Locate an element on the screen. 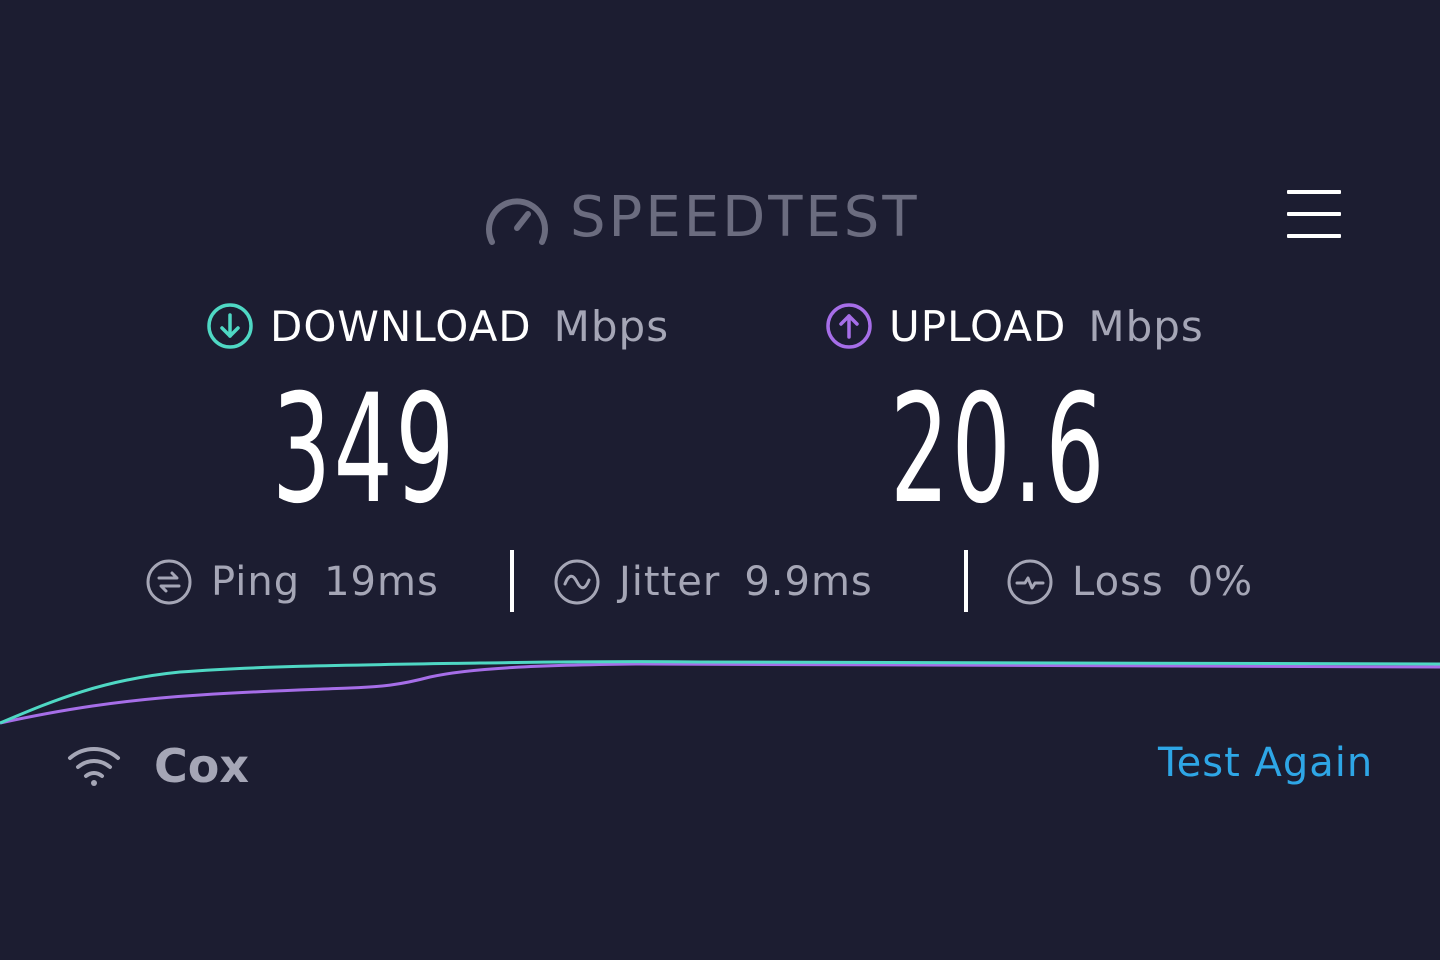  speedometer-icon is located at coordinates (517, 221).